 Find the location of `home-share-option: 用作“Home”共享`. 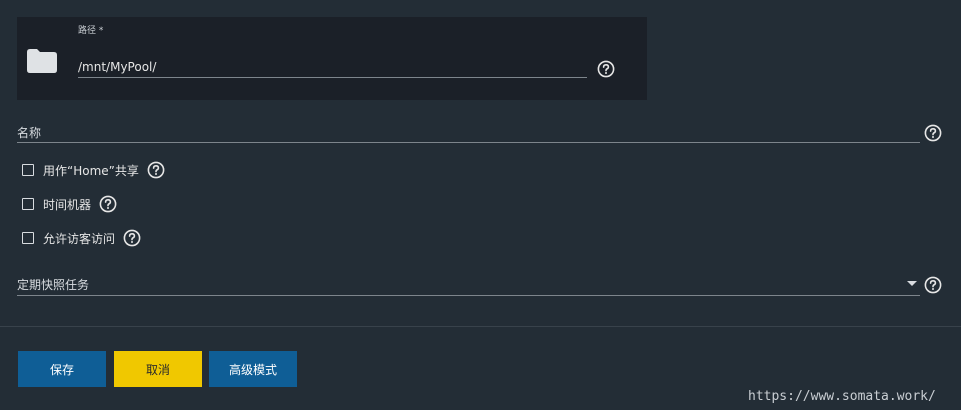

home-share-option: 用作“Home”共享 is located at coordinates (93, 170).